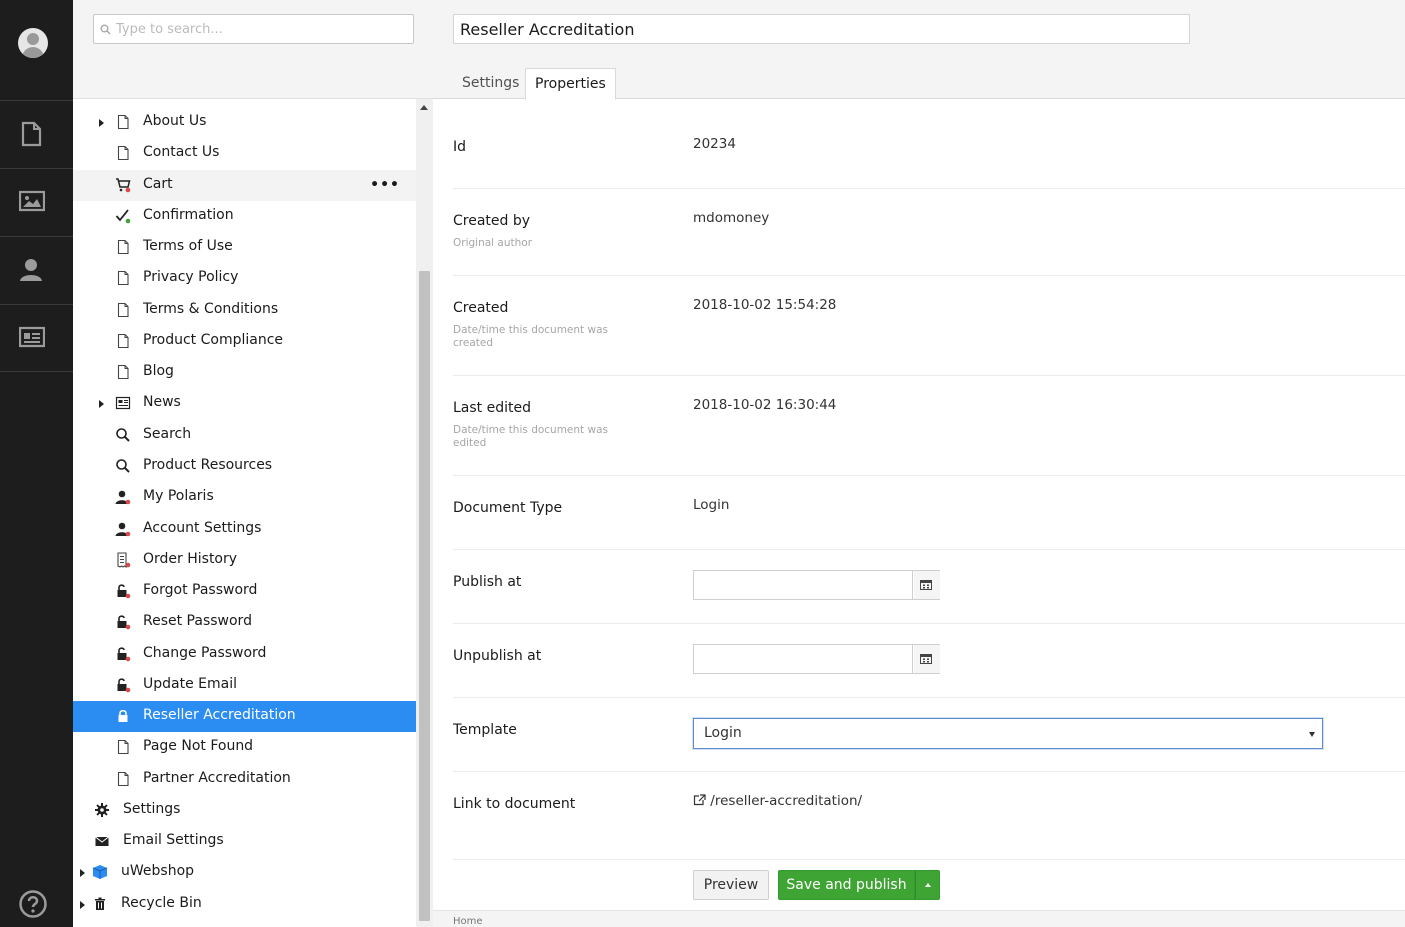 The width and height of the screenshot is (1405, 927). Describe the element at coordinates (424, 596) in the screenshot. I see `scroll-thumb` at that location.